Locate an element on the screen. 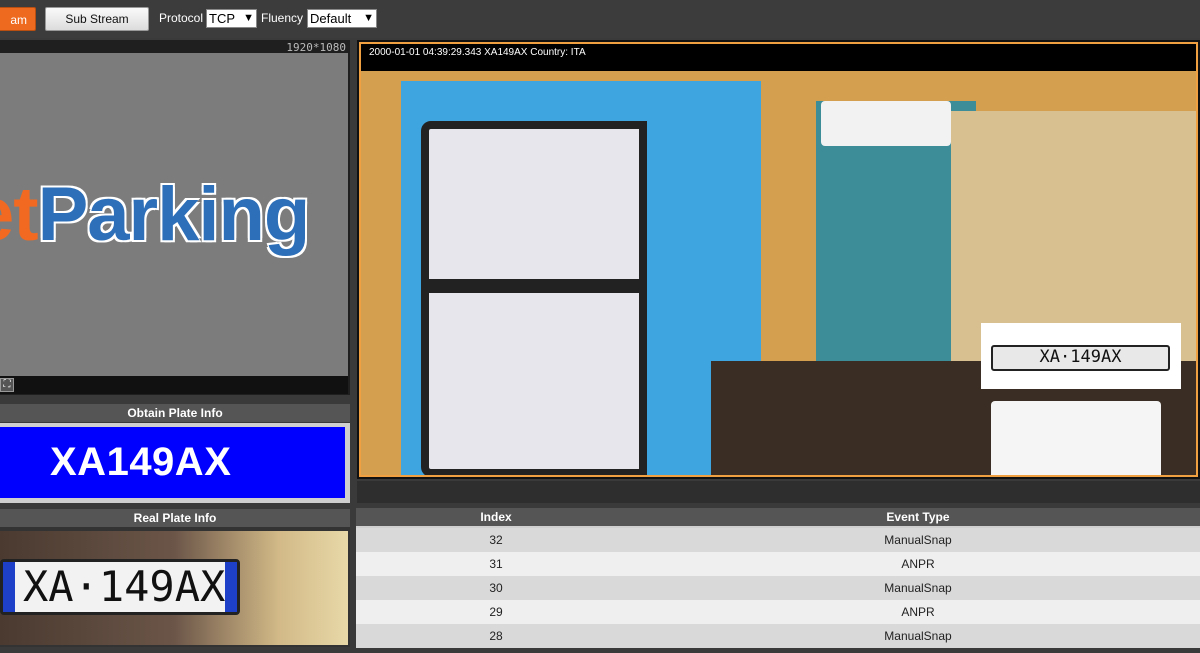  plate-number: XA149AX is located at coordinates (141, 462).